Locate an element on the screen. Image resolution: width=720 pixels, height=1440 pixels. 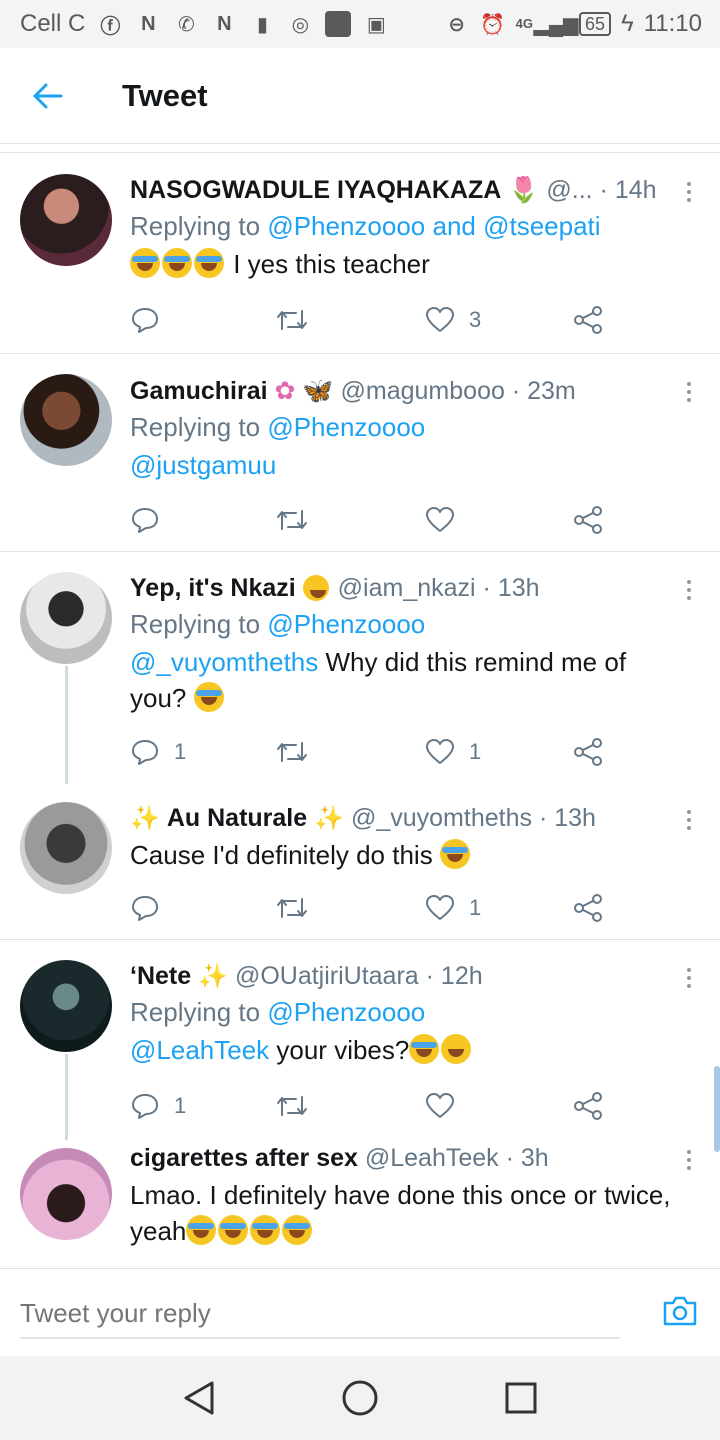
replying-to-link: @Phenzoooo and @tseepati is located at coordinates (433, 226).